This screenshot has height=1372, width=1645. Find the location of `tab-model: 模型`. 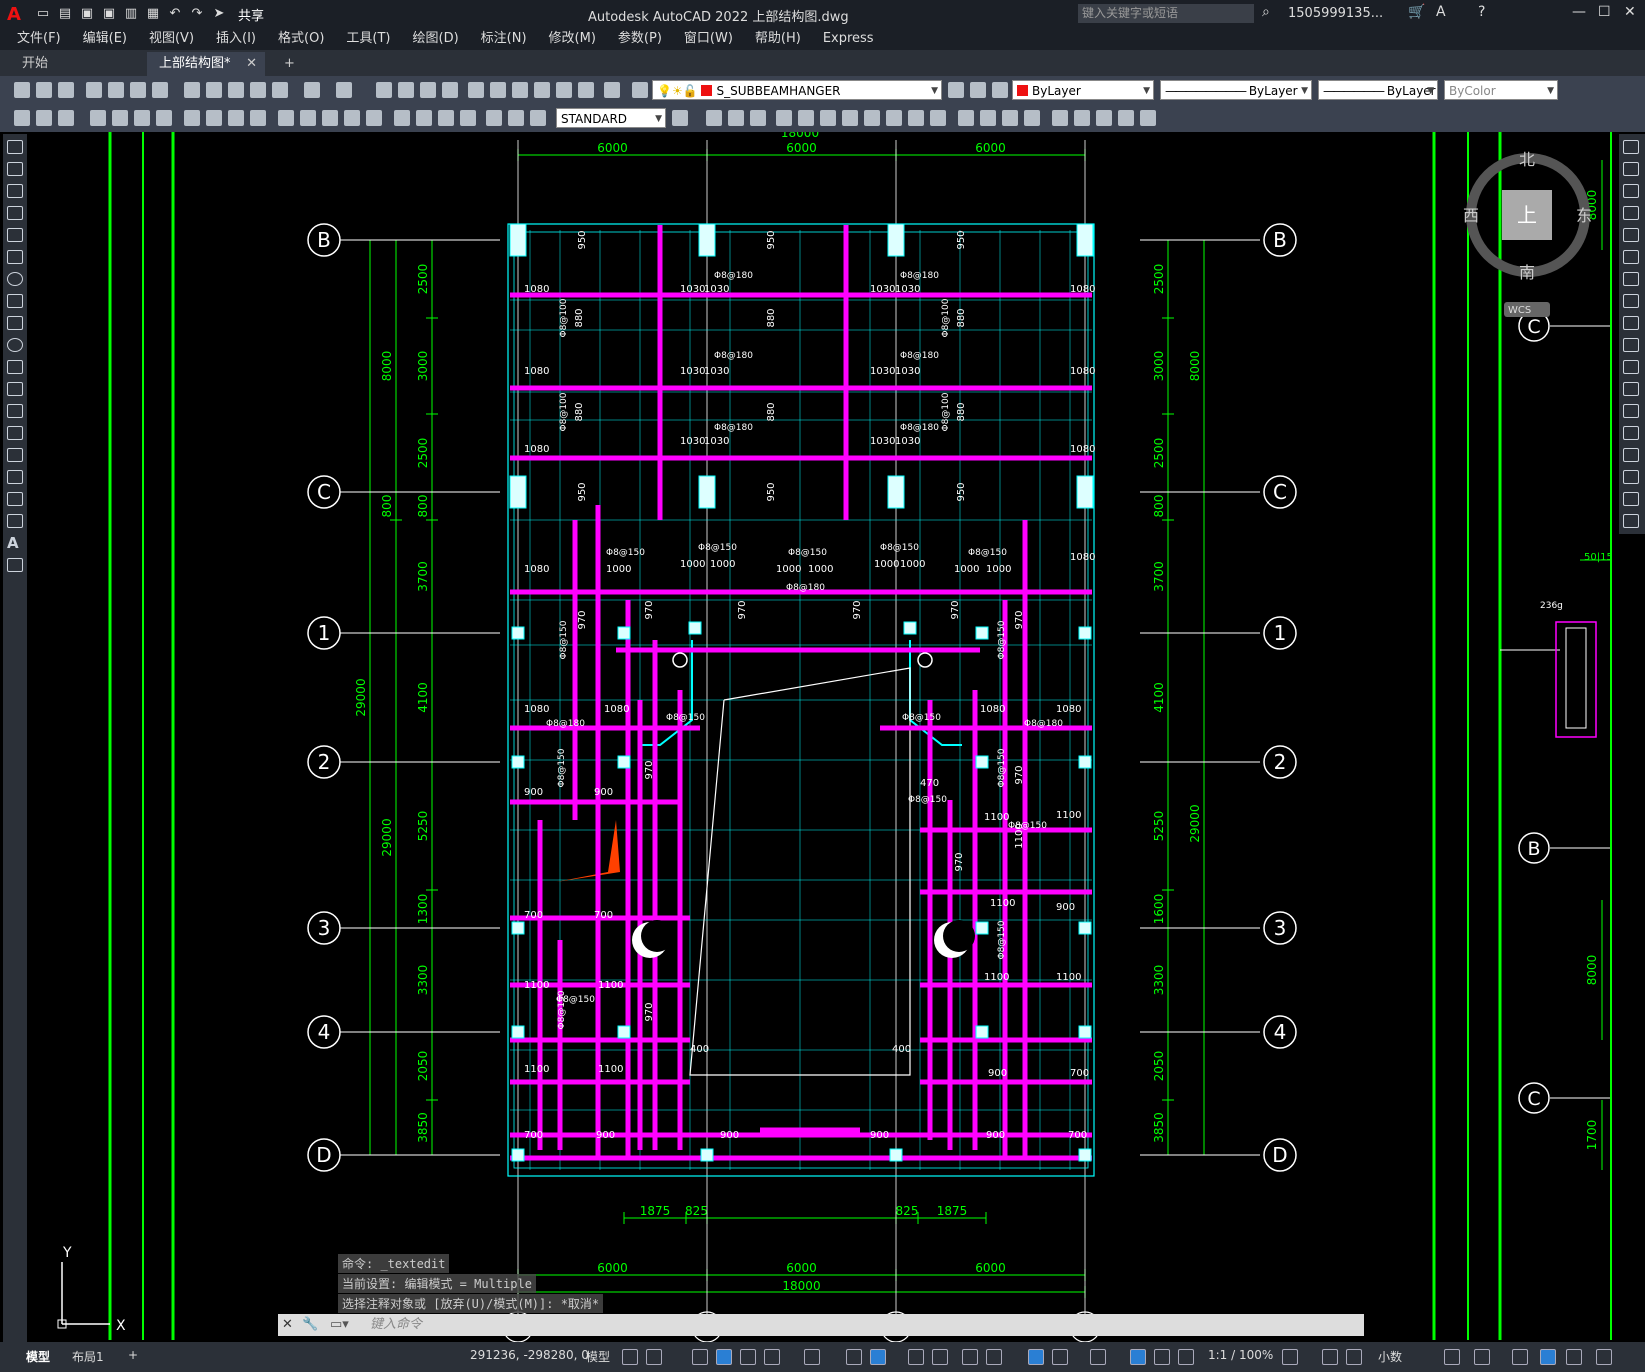

tab-model: 模型 is located at coordinates (38, 1356).